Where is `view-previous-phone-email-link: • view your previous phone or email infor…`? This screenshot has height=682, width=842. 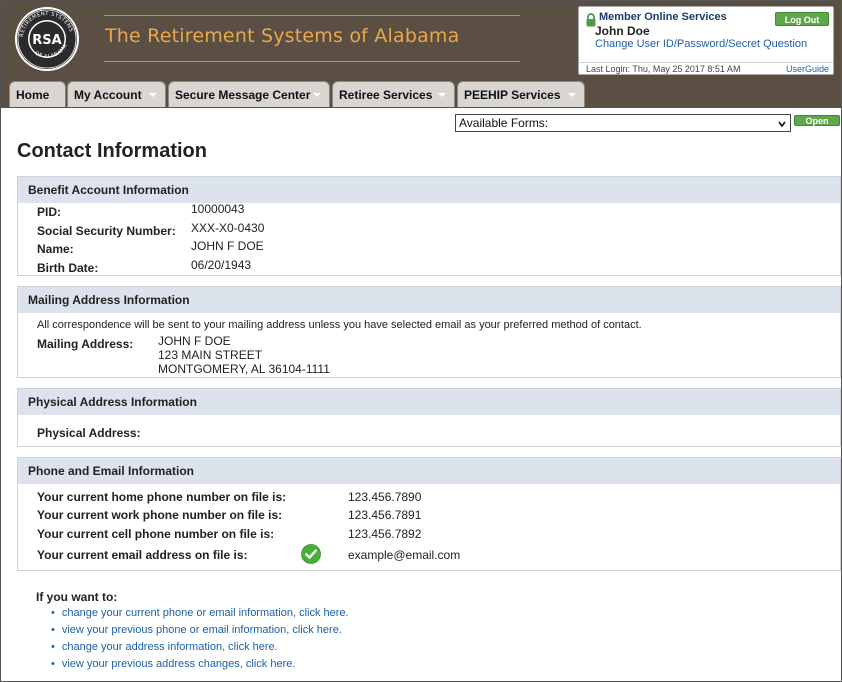 view-previous-phone-email-link: • view your previous phone or email infor… is located at coordinates (196, 630).